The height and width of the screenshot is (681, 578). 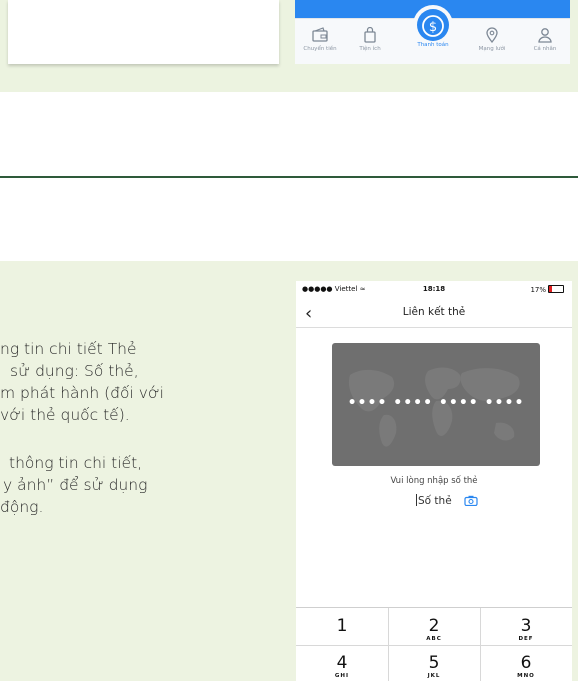 I want to click on numeric-keypad: 1 2 ABC 3 DEF 4 GHI 5 JKL 6 MNO, so click(x=434, y=644).